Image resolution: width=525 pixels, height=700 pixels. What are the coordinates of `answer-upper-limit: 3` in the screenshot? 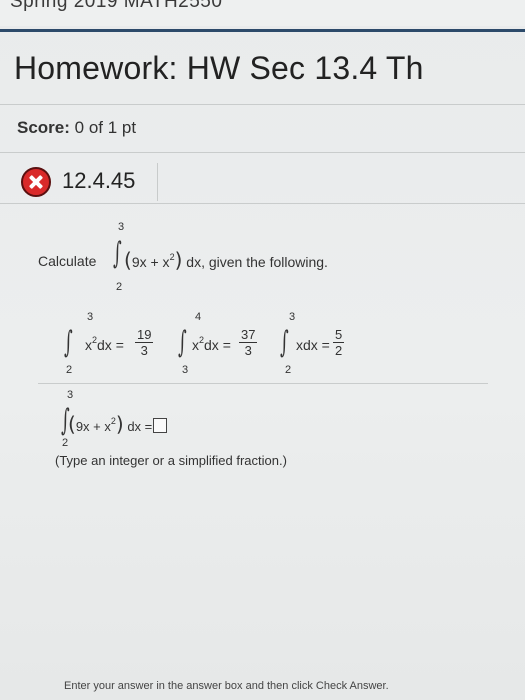 It's located at (70, 395).